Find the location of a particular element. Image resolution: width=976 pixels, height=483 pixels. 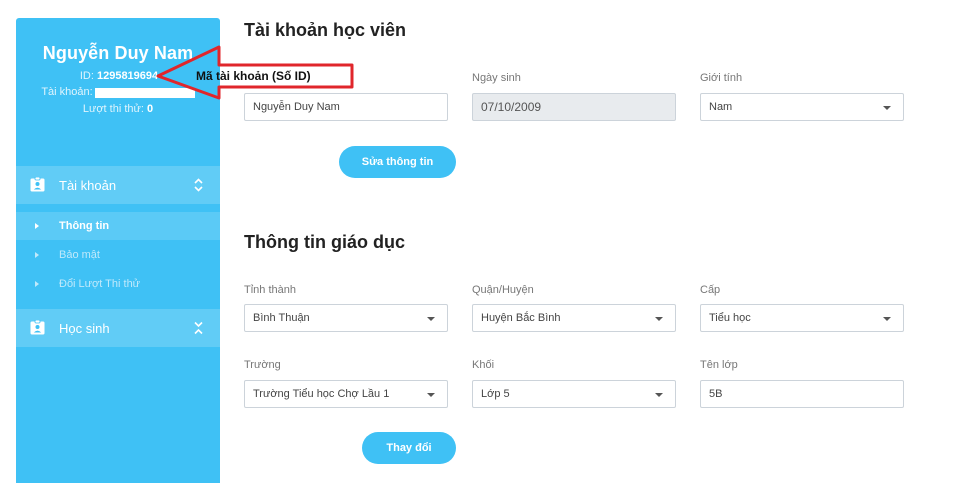

student-account-title: Tài khoản học viên is located at coordinates (325, 30).